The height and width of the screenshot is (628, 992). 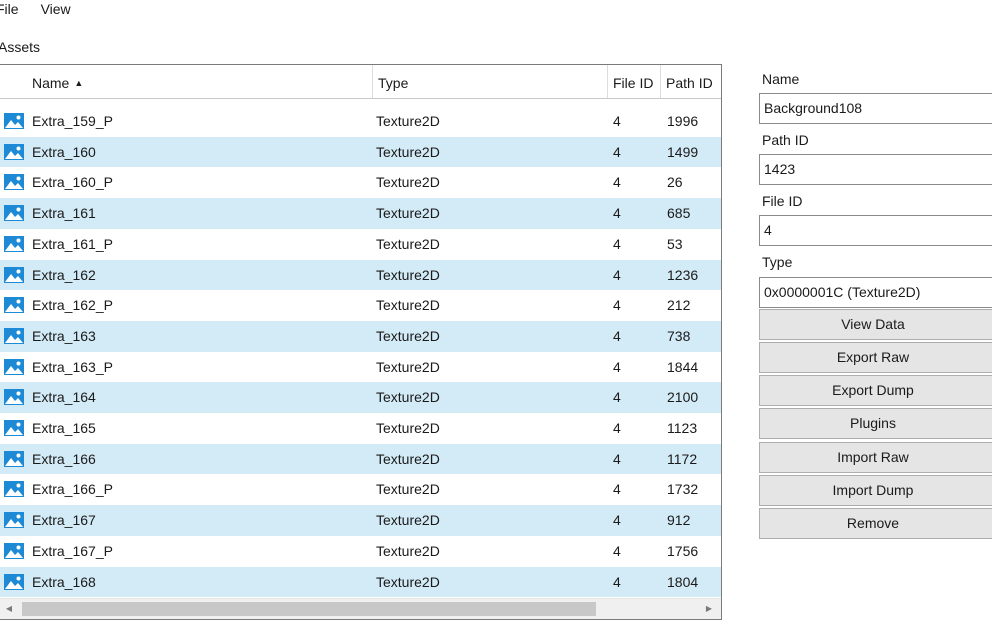 What do you see at coordinates (875, 230) in the screenshot?
I see `file-id-field: 4` at bounding box center [875, 230].